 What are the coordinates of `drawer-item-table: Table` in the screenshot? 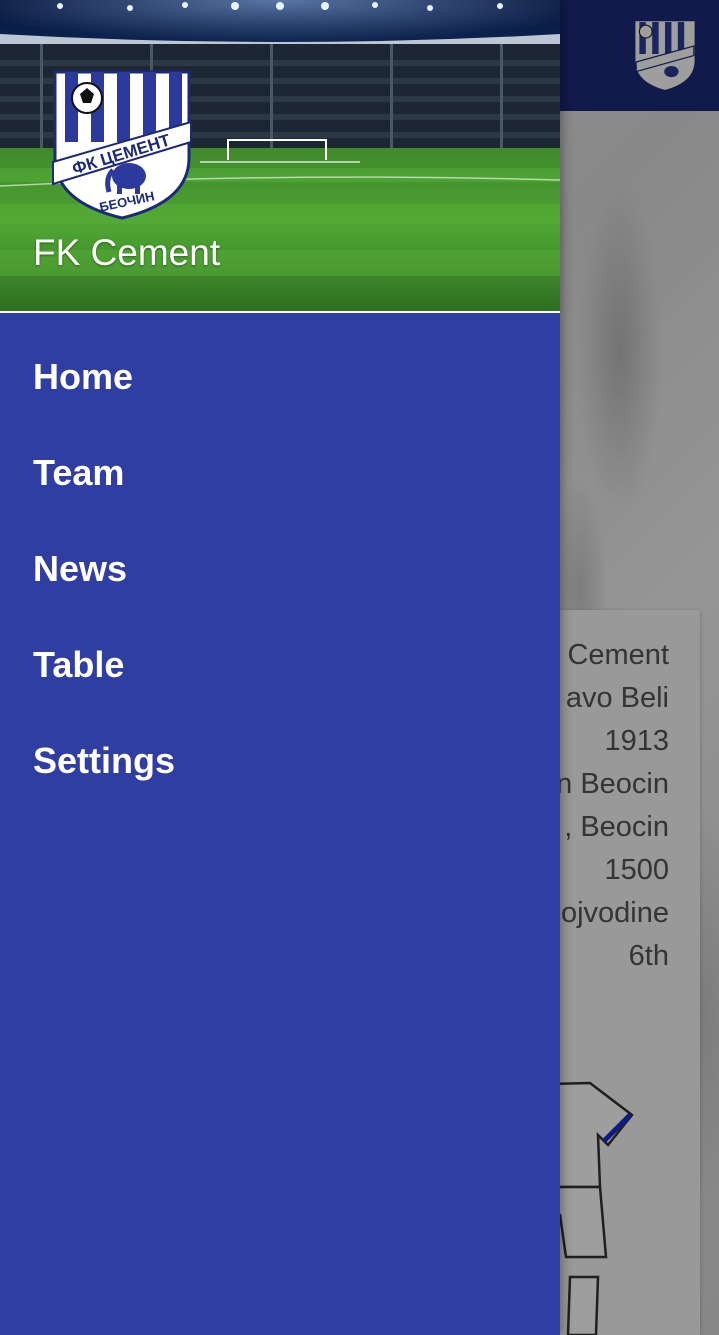 It's located at (280, 679).